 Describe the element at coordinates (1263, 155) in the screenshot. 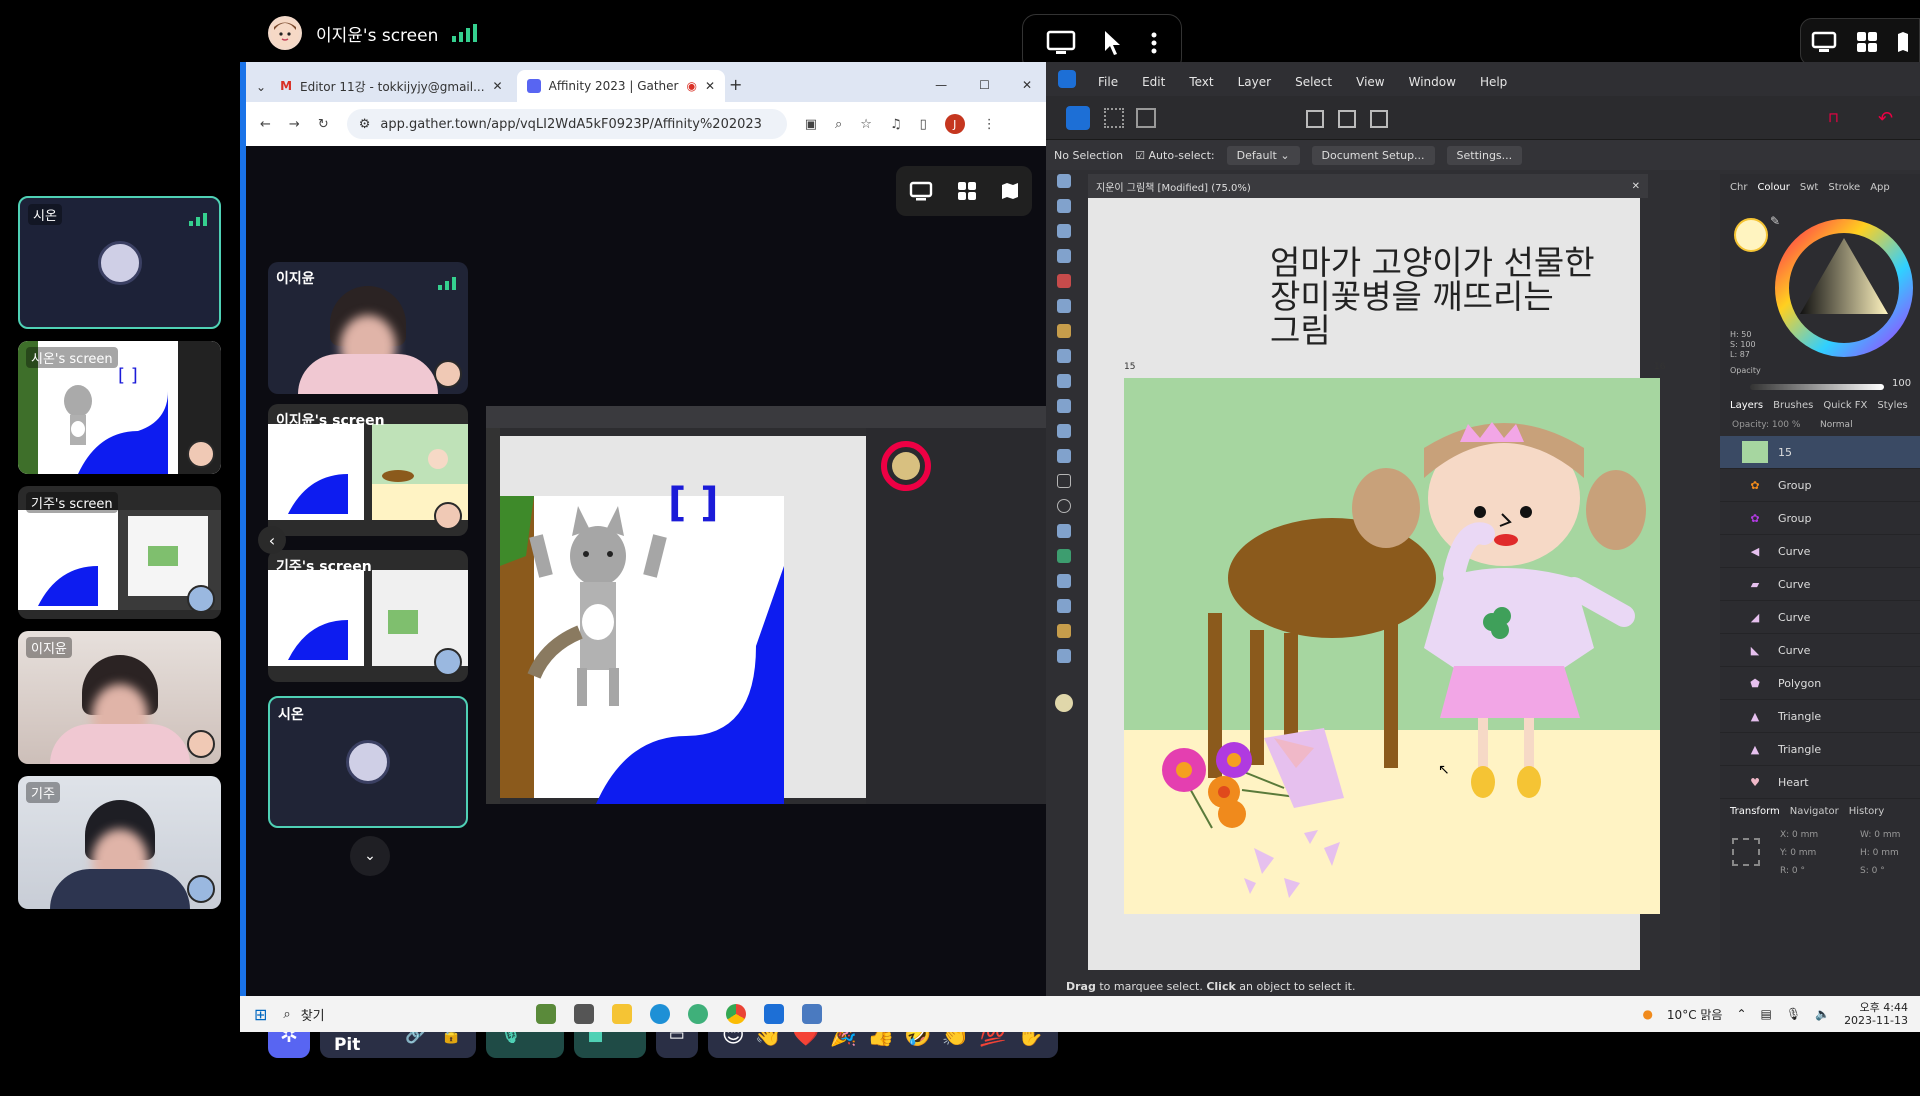

I see `auto-select-dropdown: Default ⌄` at that location.